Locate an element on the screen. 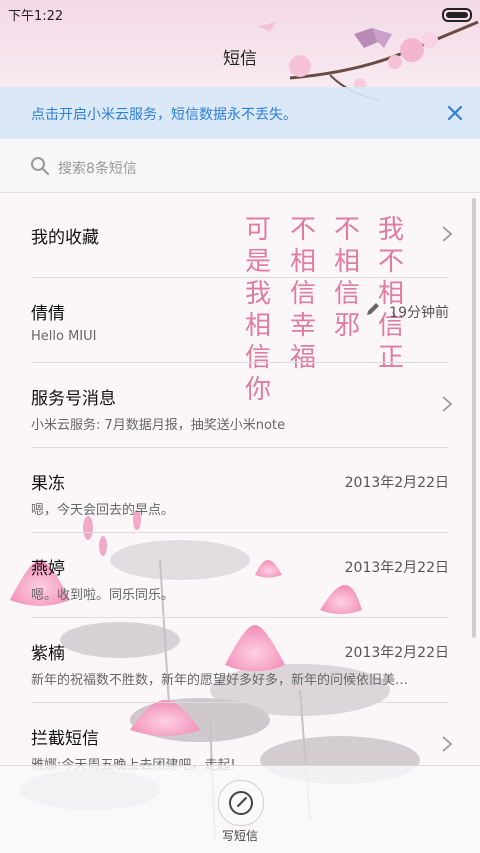 This screenshot has width=480, height=853. battery-icon is located at coordinates (457, 15).